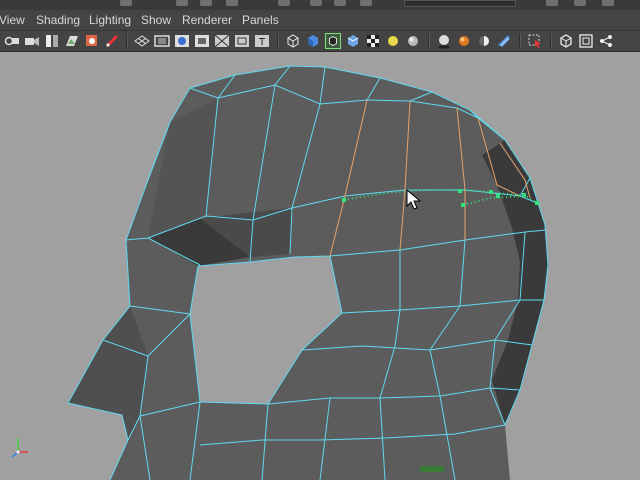 The width and height of the screenshot is (640, 480). I want to click on view-axis-gizmo, so click(19, 448).